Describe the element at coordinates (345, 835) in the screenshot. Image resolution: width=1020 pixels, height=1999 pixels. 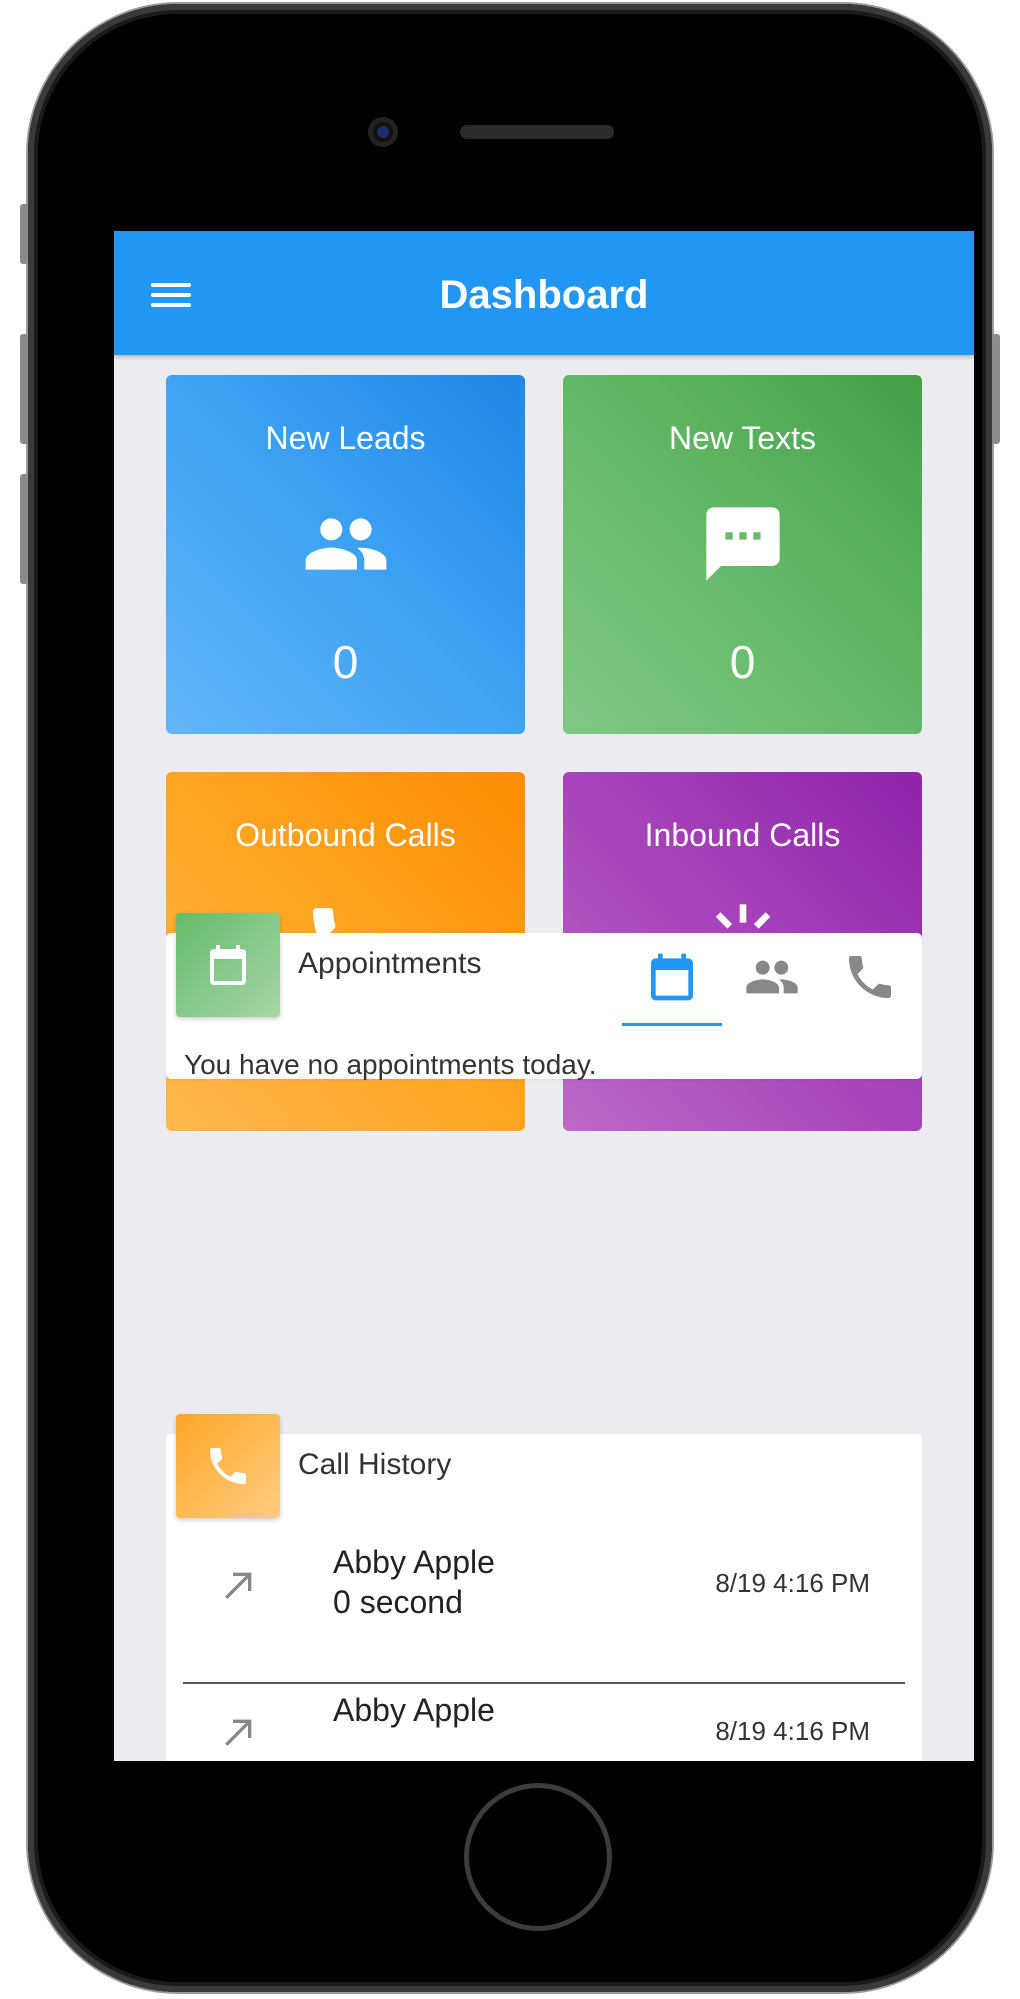
I see `tile-label: Outbound Calls` at that location.